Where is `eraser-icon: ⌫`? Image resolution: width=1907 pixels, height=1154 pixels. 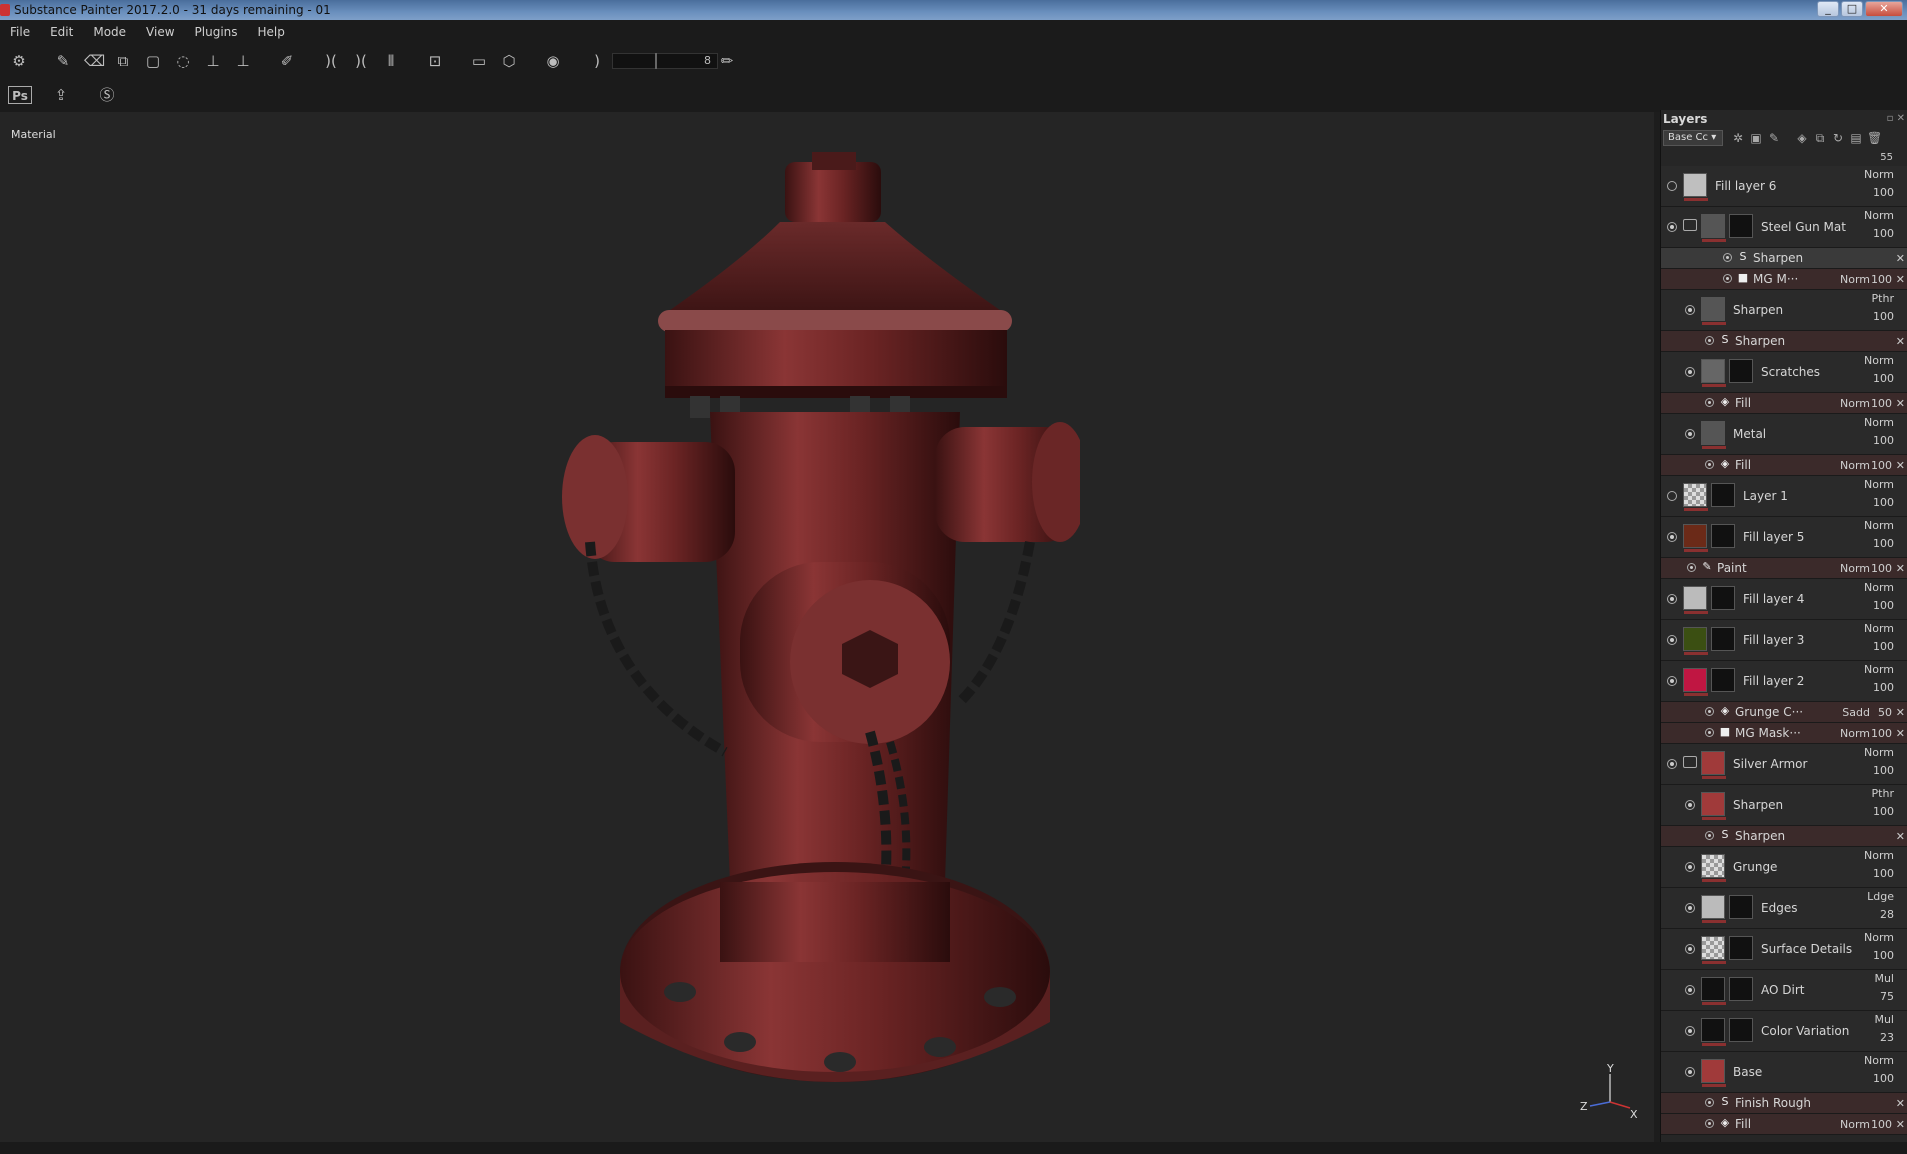 eraser-icon: ⌫ is located at coordinates (94, 61).